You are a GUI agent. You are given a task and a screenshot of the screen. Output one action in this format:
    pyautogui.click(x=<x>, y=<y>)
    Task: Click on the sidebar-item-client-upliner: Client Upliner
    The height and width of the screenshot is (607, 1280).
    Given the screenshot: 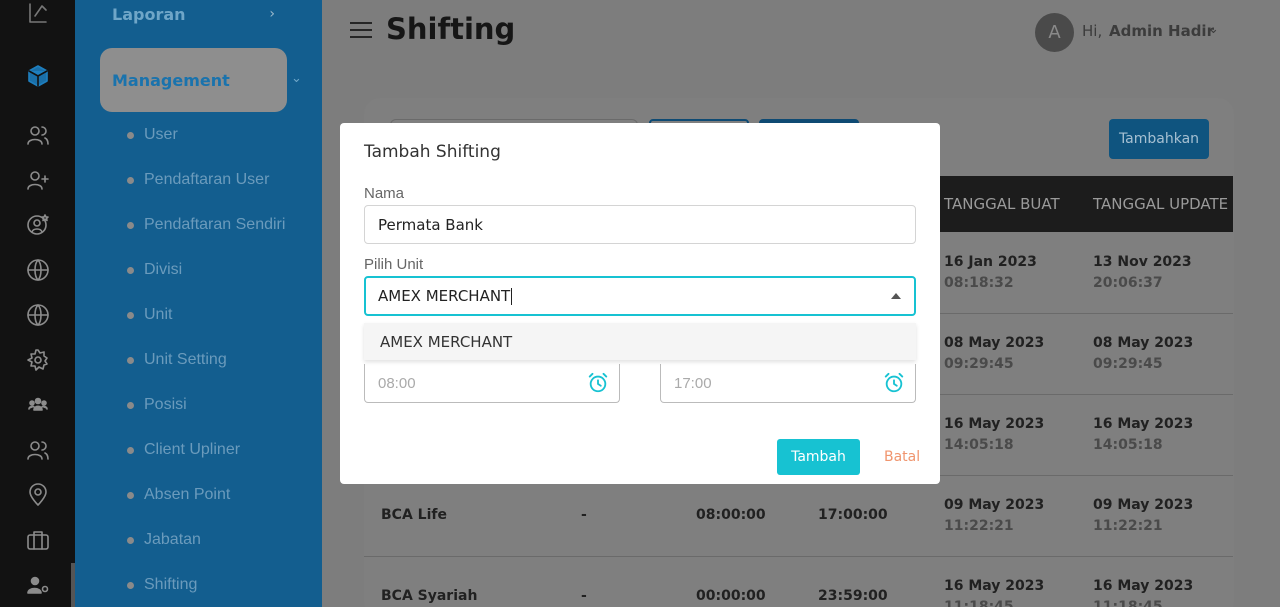 What is the action you would take?
    pyautogui.click(x=183, y=450)
    